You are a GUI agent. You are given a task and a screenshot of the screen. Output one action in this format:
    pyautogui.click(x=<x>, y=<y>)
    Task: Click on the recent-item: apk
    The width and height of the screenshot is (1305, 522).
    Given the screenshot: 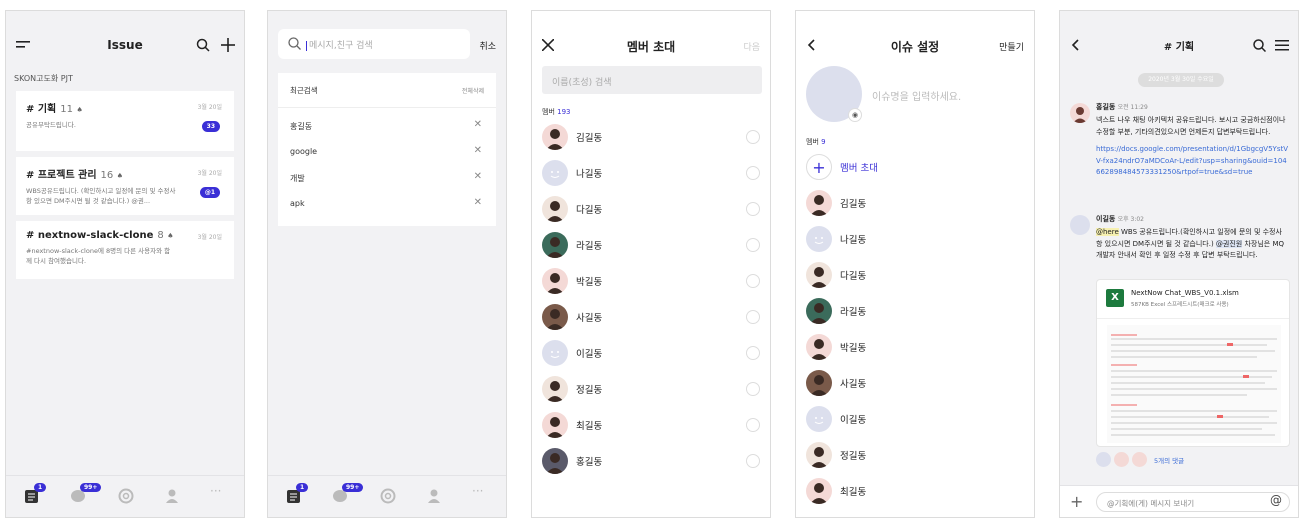 What is the action you would take?
    pyautogui.click(x=297, y=203)
    